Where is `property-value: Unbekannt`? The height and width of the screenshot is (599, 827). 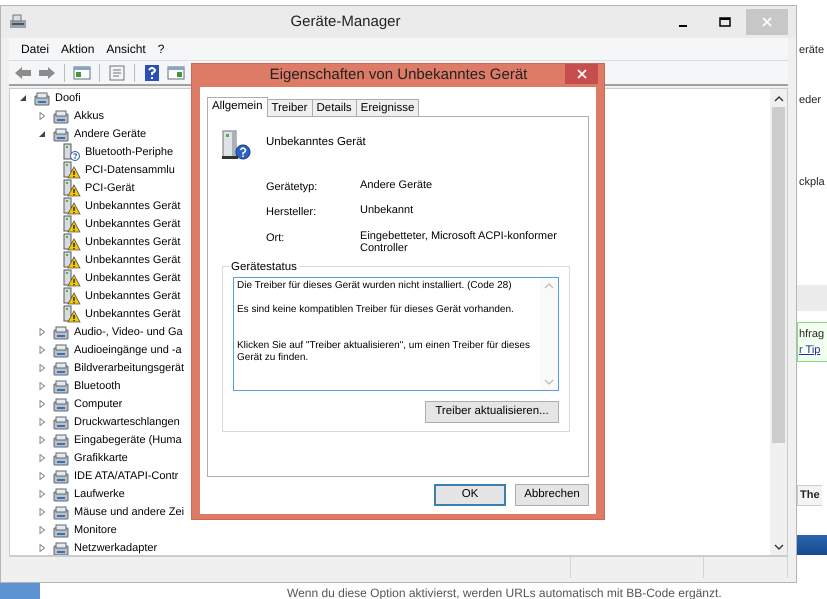
property-value: Unbekannt is located at coordinates (387, 211).